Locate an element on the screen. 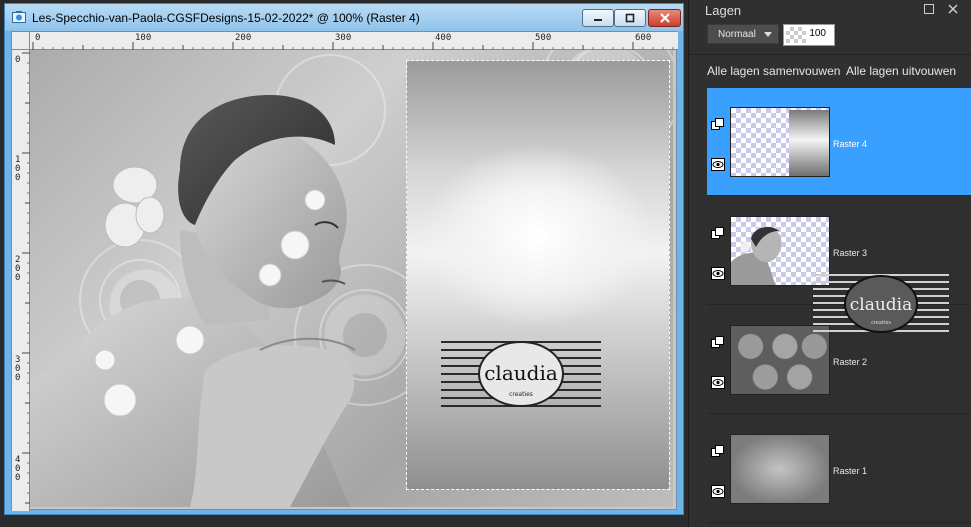  divider is located at coordinates (830, 54).